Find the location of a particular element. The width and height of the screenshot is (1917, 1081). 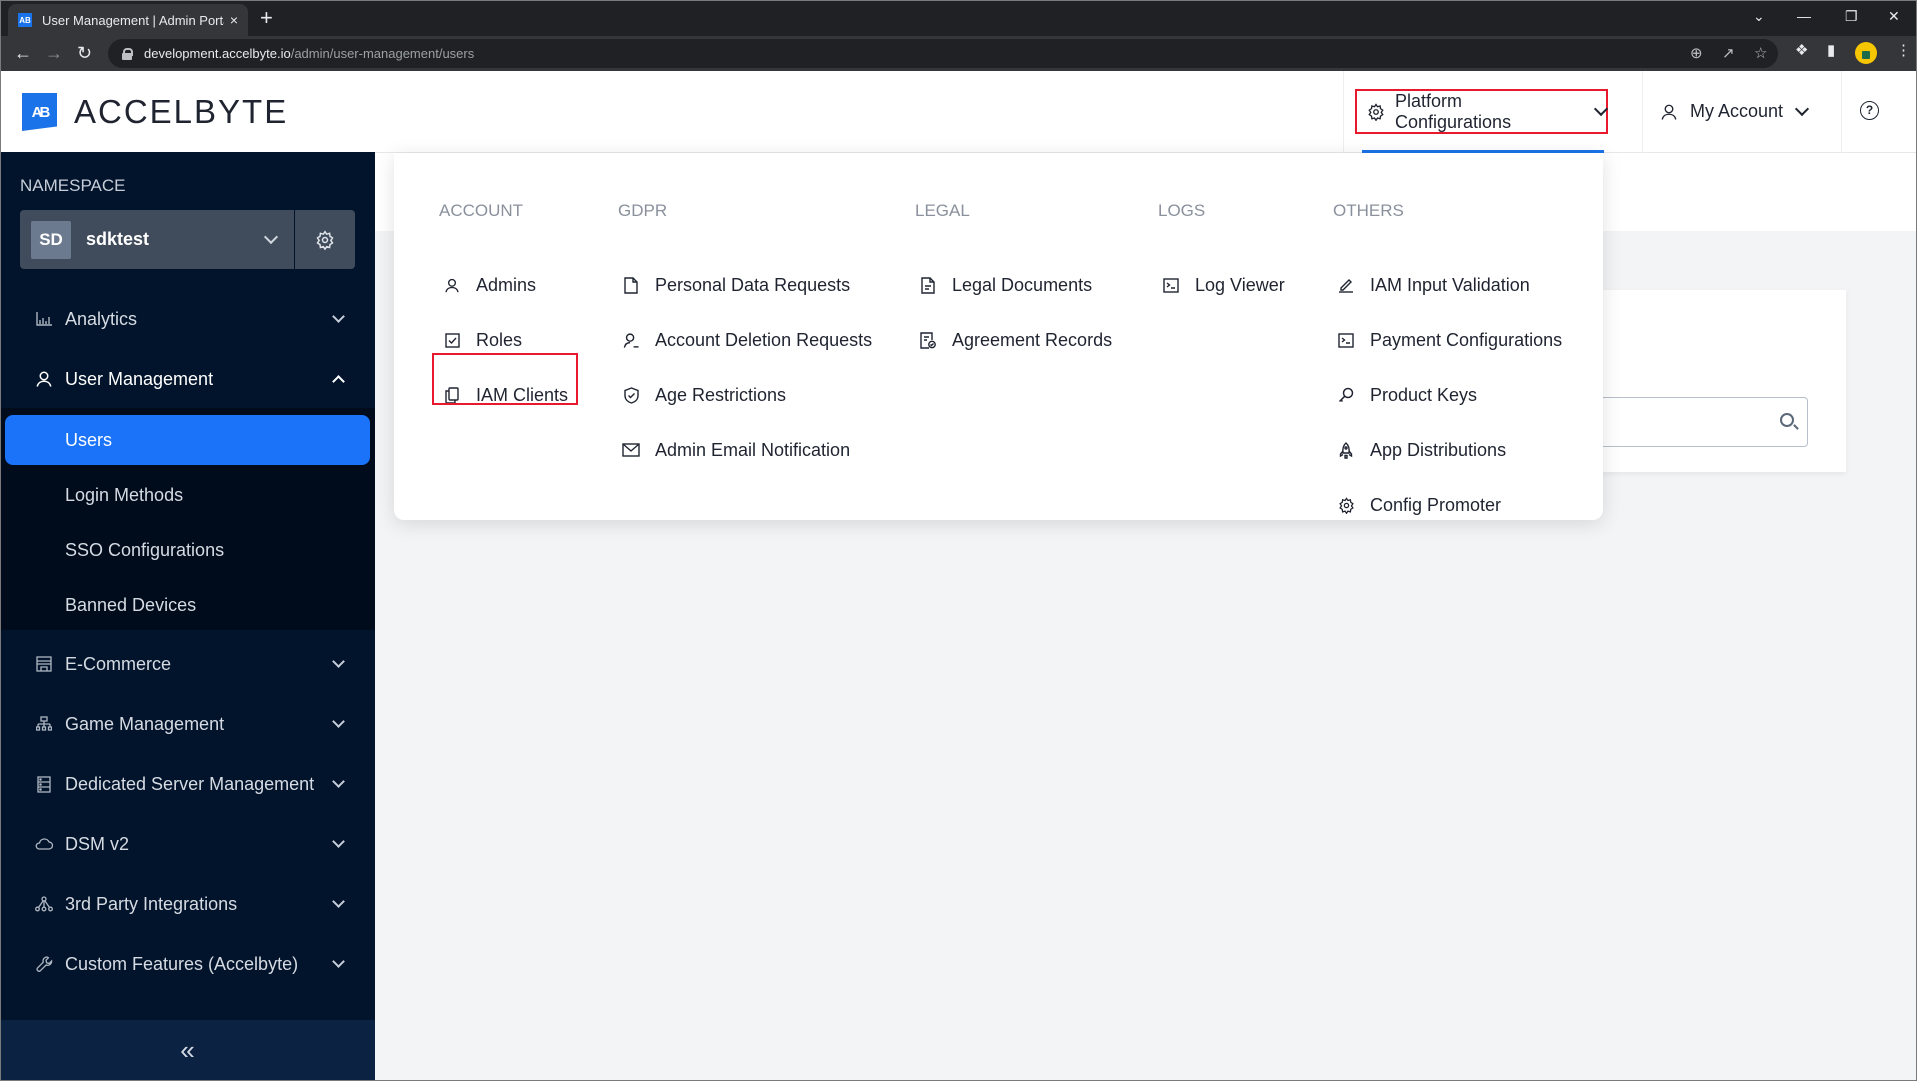

back-icon: ← is located at coordinates (23, 53).